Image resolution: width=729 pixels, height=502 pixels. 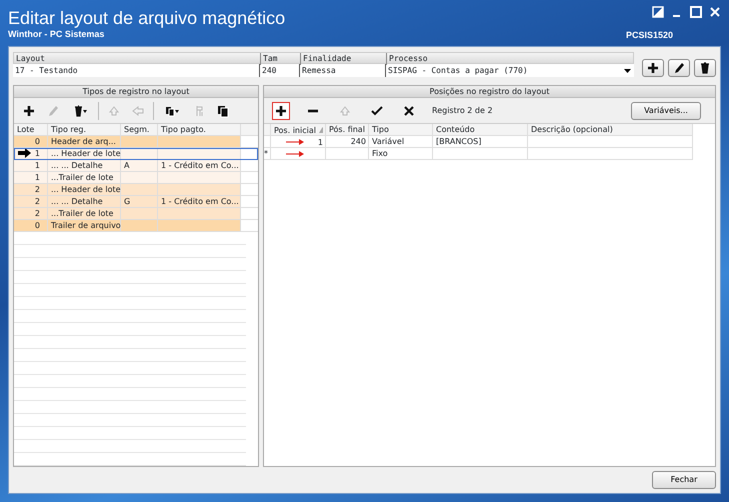 I want to click on sort-icon, so click(x=320, y=130).